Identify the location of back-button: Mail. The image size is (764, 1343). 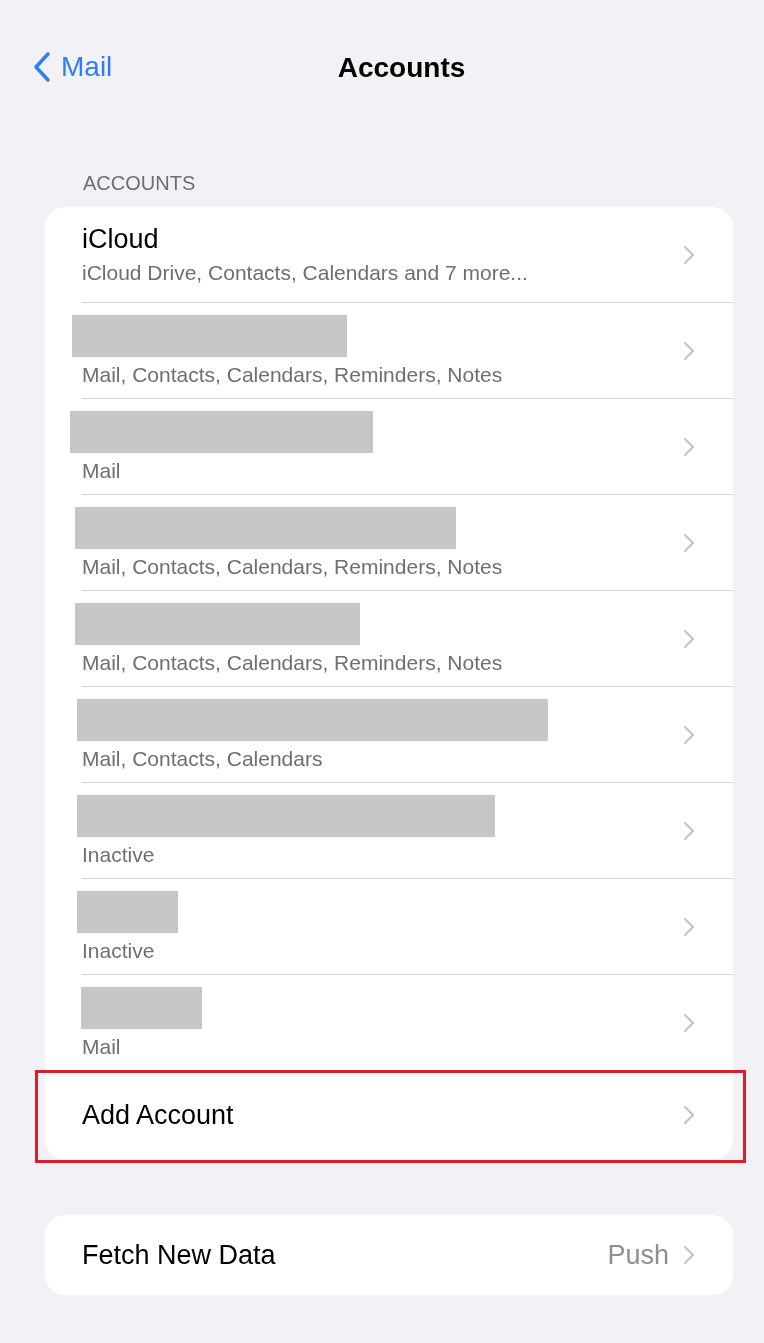
(73, 67).